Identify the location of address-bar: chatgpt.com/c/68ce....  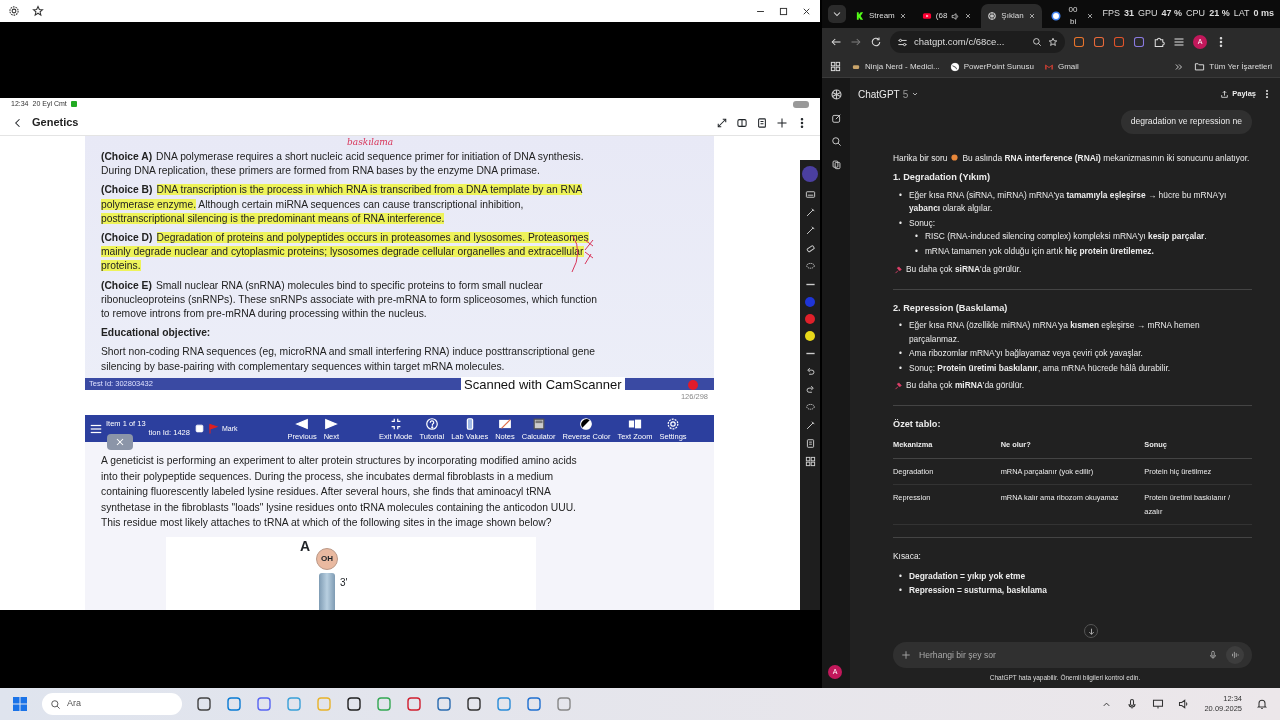
(977, 42).